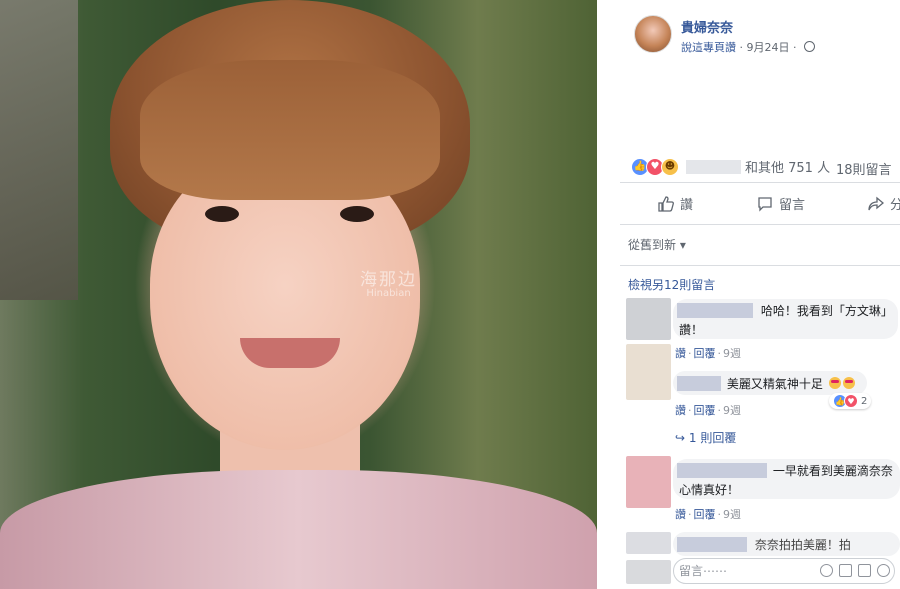 This screenshot has width=900, height=589. What do you see at coordinates (691, 330) in the screenshot?
I see `comment-text-cont: 讚！` at bounding box center [691, 330].